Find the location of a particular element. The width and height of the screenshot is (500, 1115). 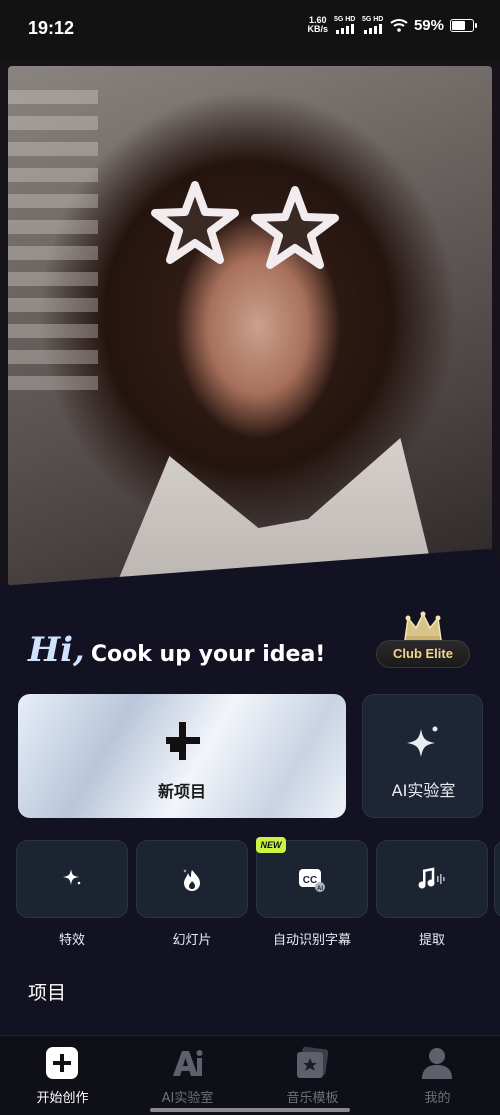

nav-label: 开始创作 is located at coordinates (62, 1098).